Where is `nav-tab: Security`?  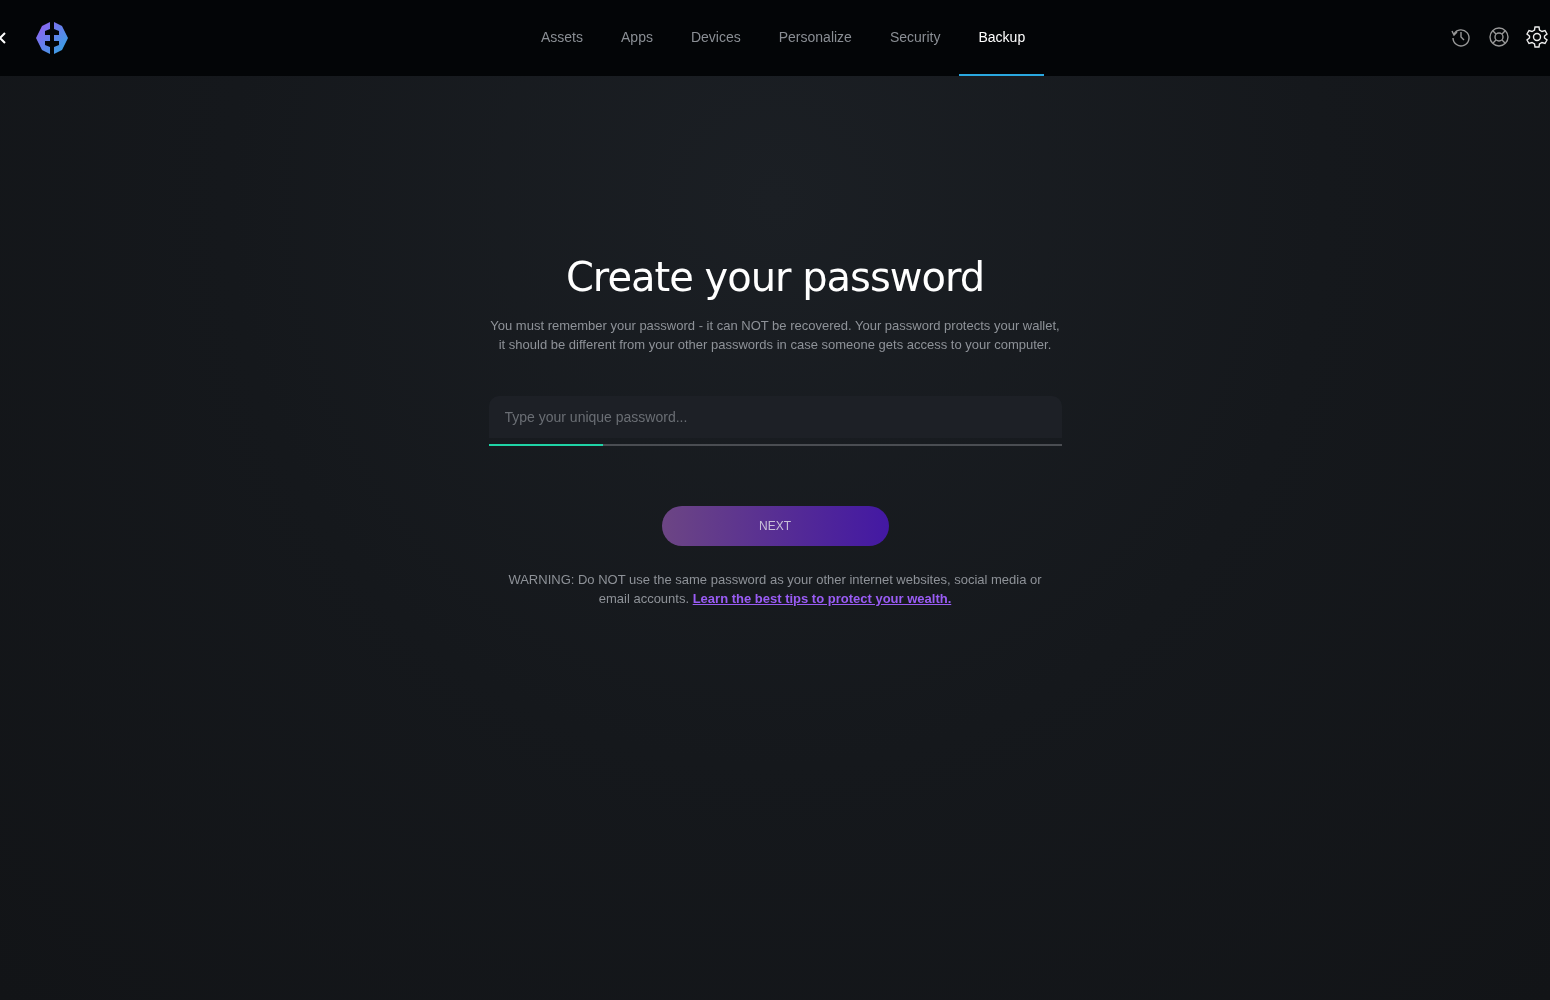 nav-tab: Security is located at coordinates (915, 38).